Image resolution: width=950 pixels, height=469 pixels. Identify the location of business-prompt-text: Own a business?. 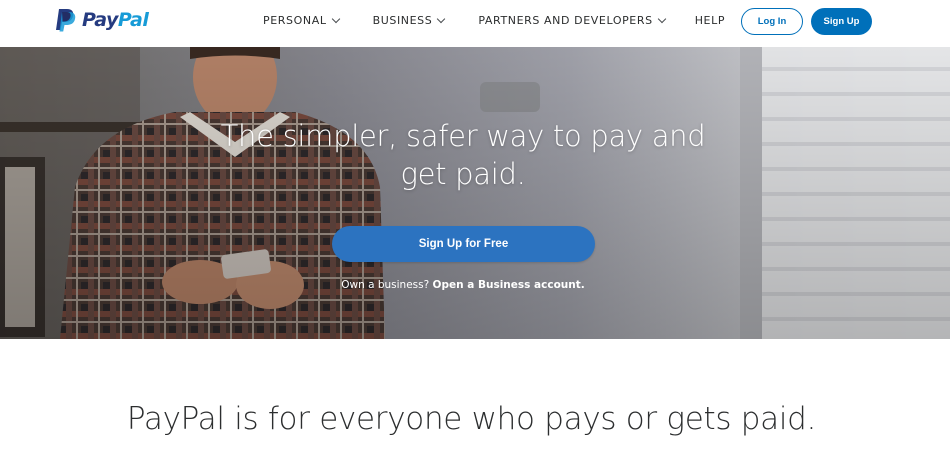
(385, 285).